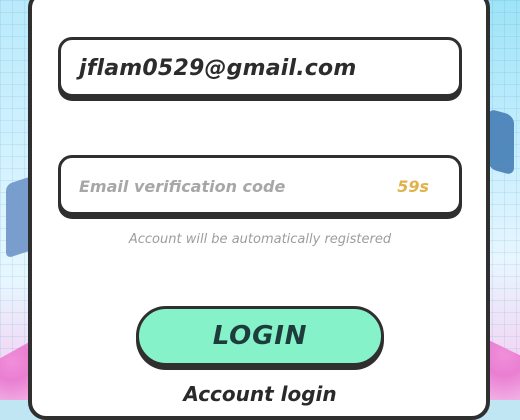  Describe the element at coordinates (501, 142) in the screenshot. I see `decorative-shape-right` at that location.